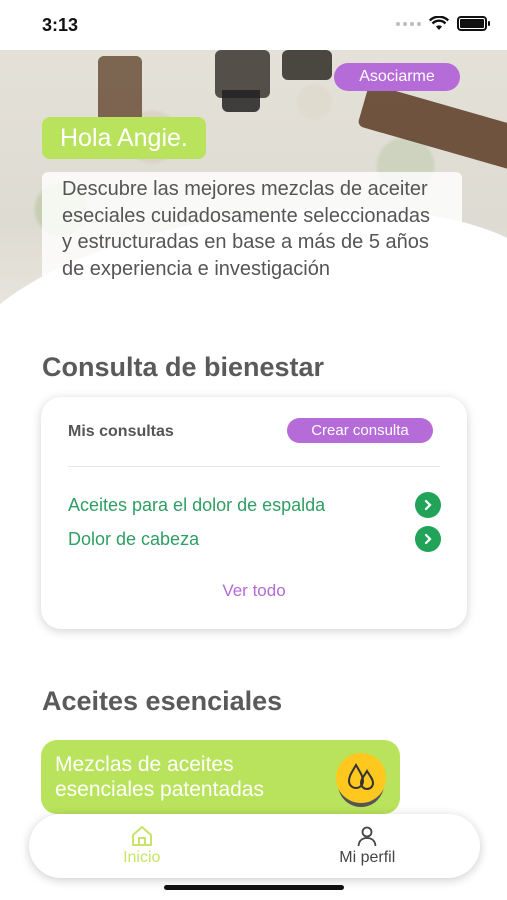 Image resolution: width=507 pixels, height=900 pixels. What do you see at coordinates (241, 101) in the screenshot?
I see `dropper-image` at bounding box center [241, 101].